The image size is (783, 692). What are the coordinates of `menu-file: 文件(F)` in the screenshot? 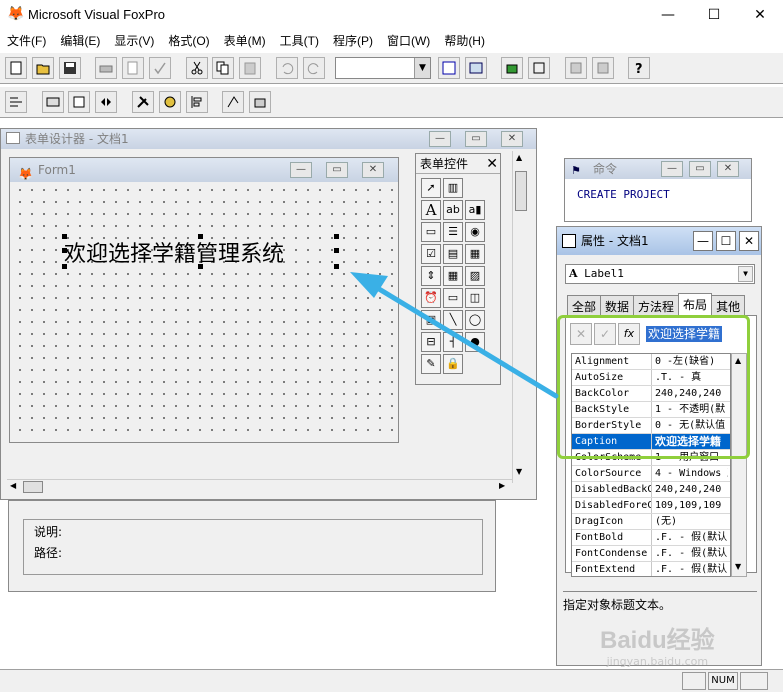 It's located at (26, 40).